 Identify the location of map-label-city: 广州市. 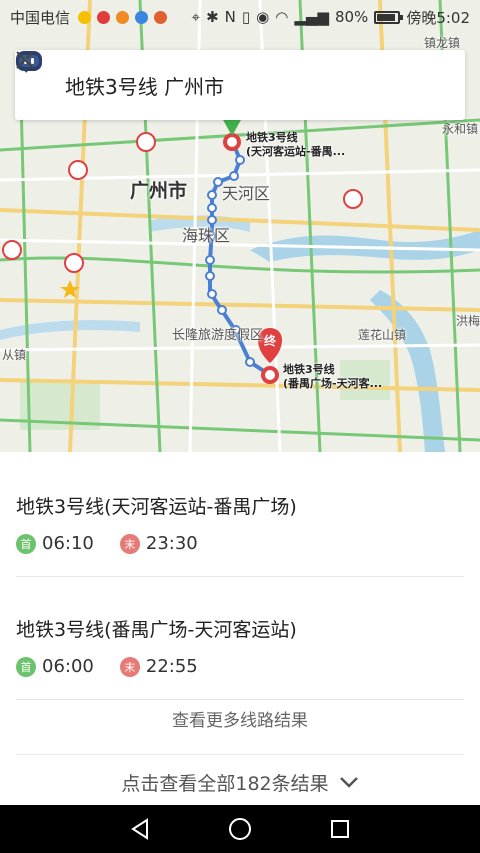
(159, 191).